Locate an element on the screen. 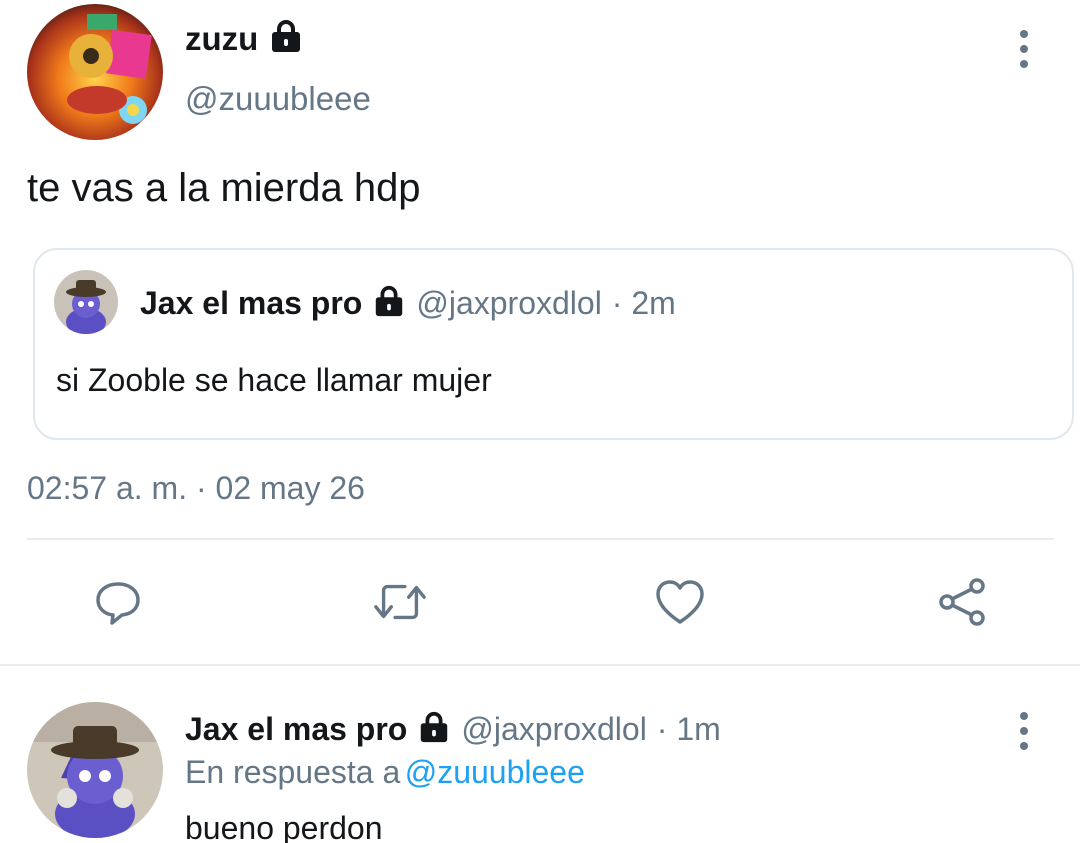 The height and width of the screenshot is (843, 1080). quoted-tweet-text: si Zooble se hace llamar mujer is located at coordinates (274, 380).